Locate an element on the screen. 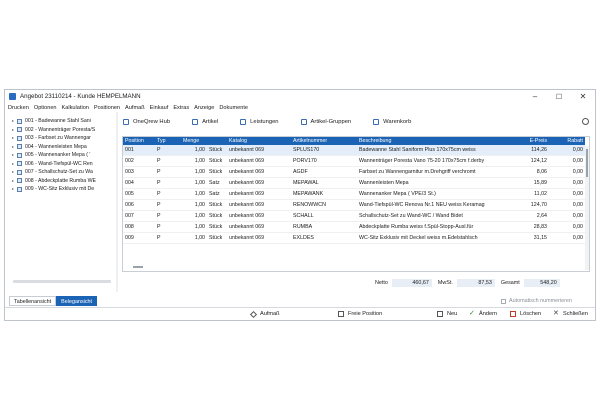  tree-item: ▸ 009 - WC-Sitz Exklusiv mit De is located at coordinates (62, 189).